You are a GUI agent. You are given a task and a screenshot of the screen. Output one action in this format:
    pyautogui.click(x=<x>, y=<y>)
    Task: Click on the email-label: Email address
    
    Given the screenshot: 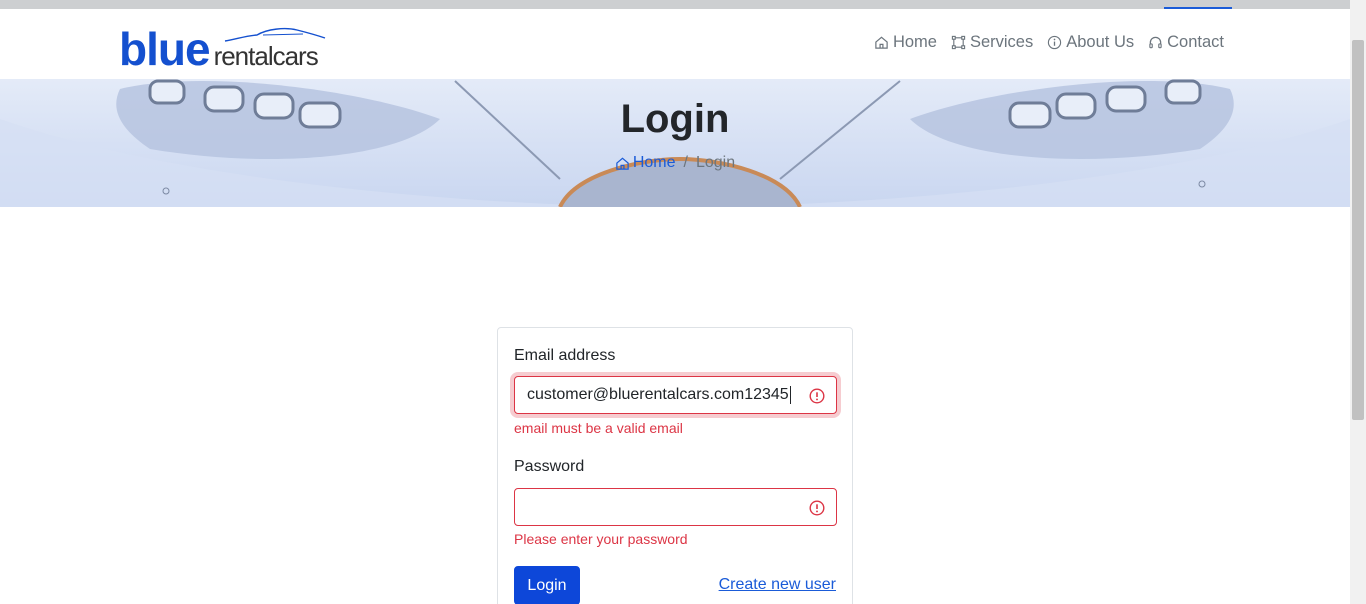 What is the action you would take?
    pyautogui.click(x=565, y=355)
    